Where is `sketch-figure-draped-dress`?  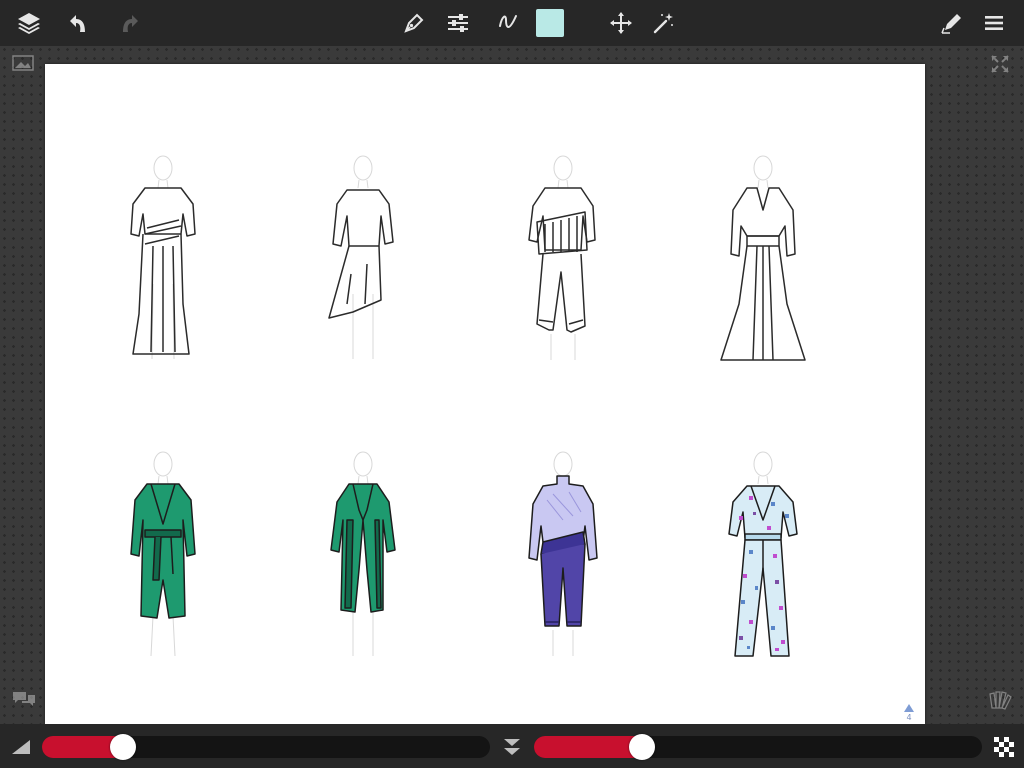
sketch-figure-draped-dress is located at coordinates (163, 257).